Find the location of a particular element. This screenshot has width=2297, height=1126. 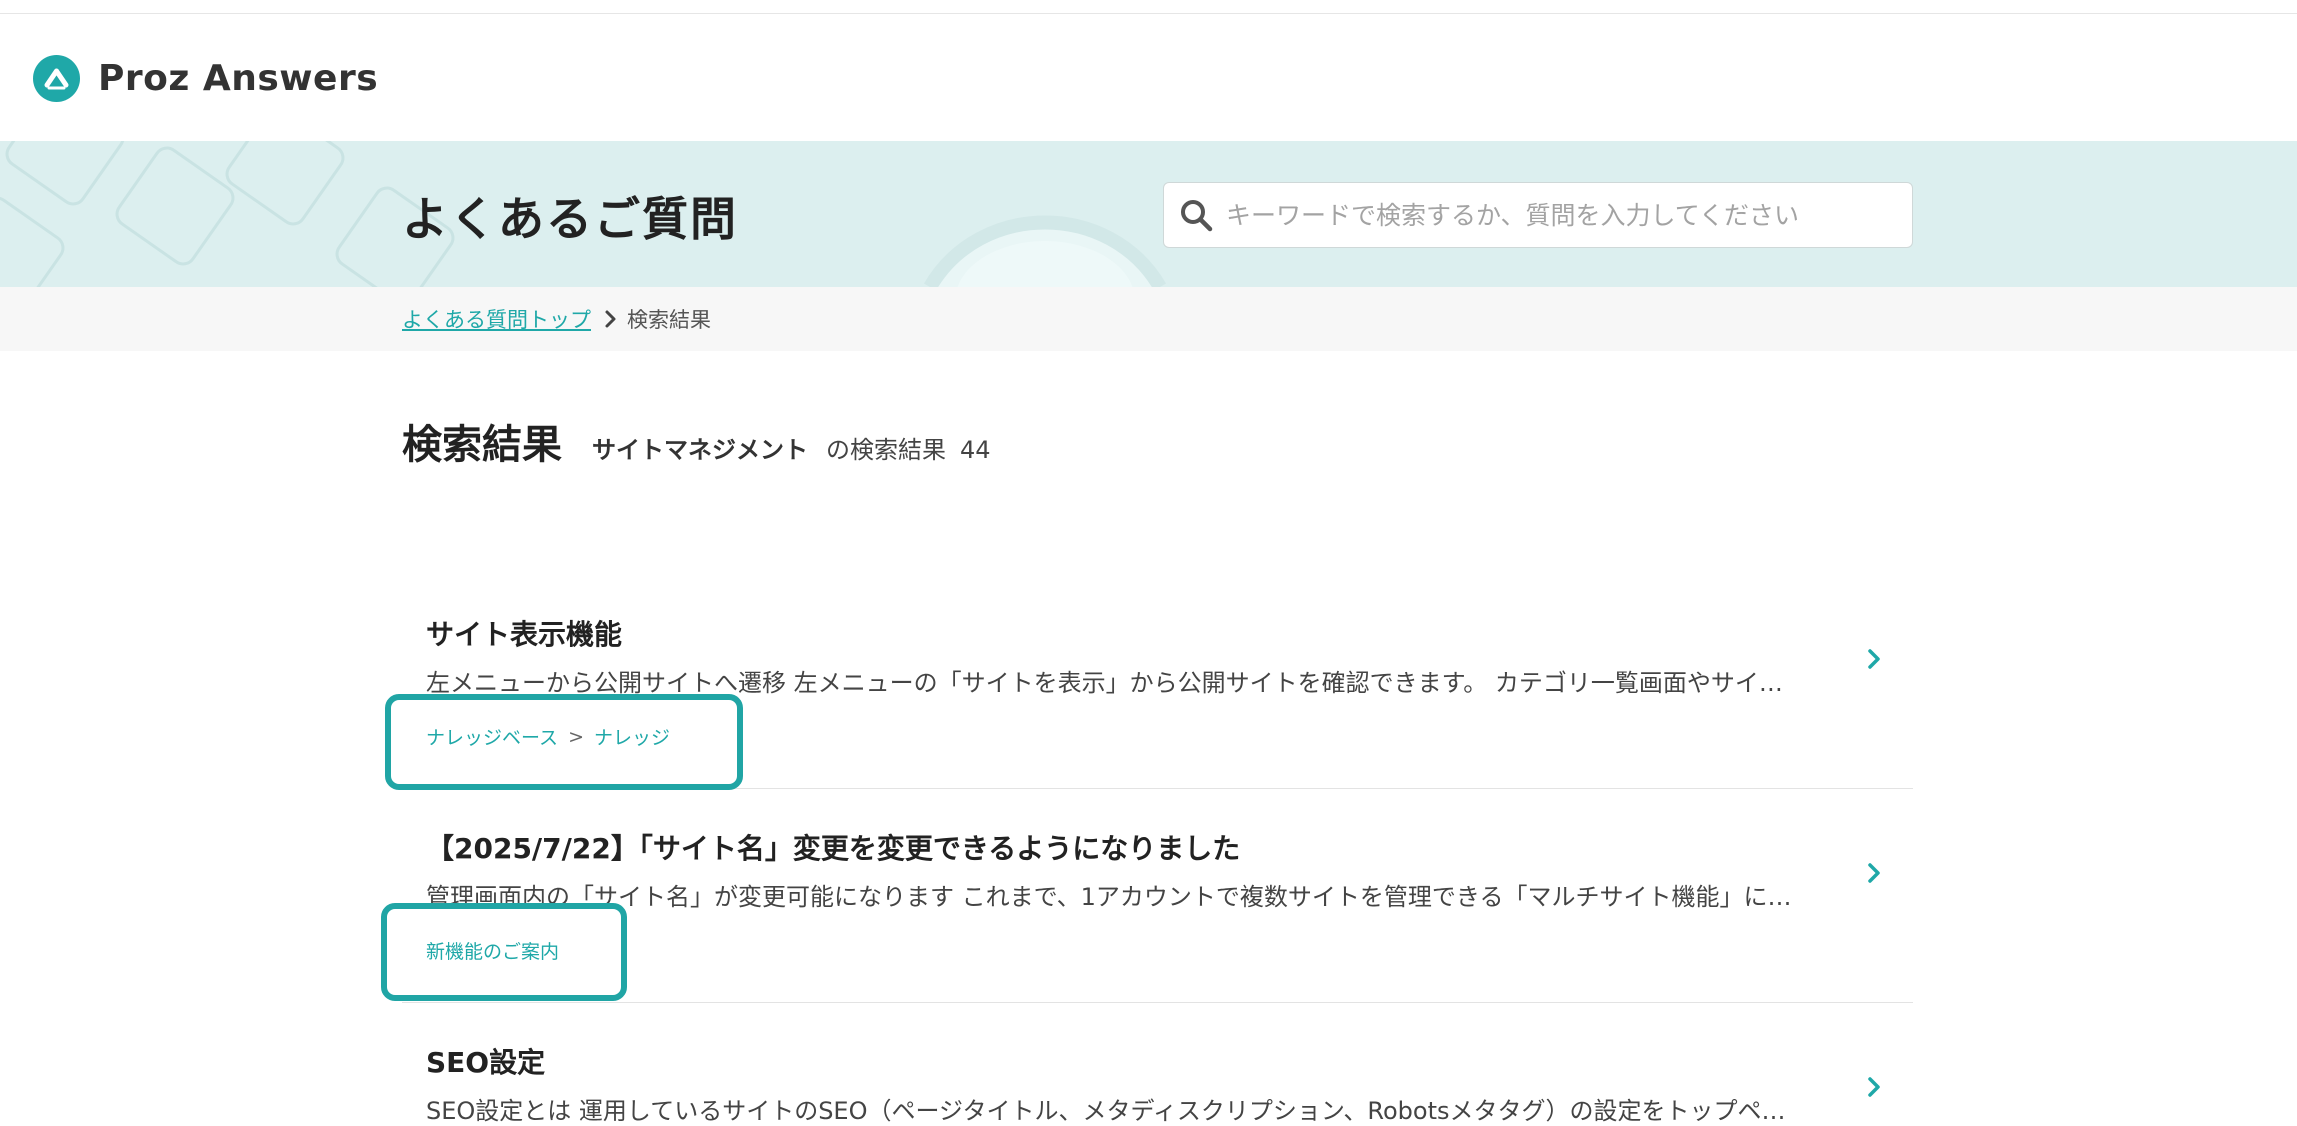

page-title: よくあるご質問 is located at coordinates (570, 219).